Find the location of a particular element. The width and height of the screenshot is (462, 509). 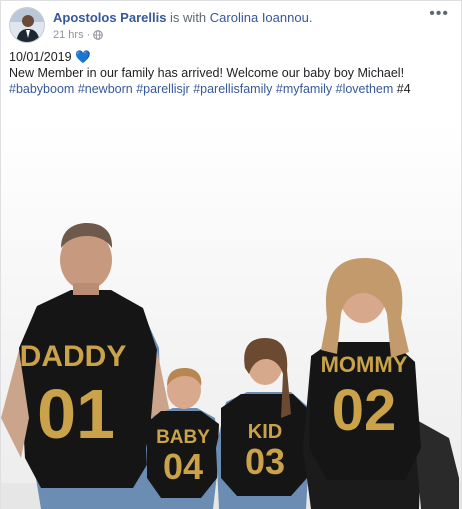

mom-shirt-word: MOMMY is located at coordinates (364, 364).